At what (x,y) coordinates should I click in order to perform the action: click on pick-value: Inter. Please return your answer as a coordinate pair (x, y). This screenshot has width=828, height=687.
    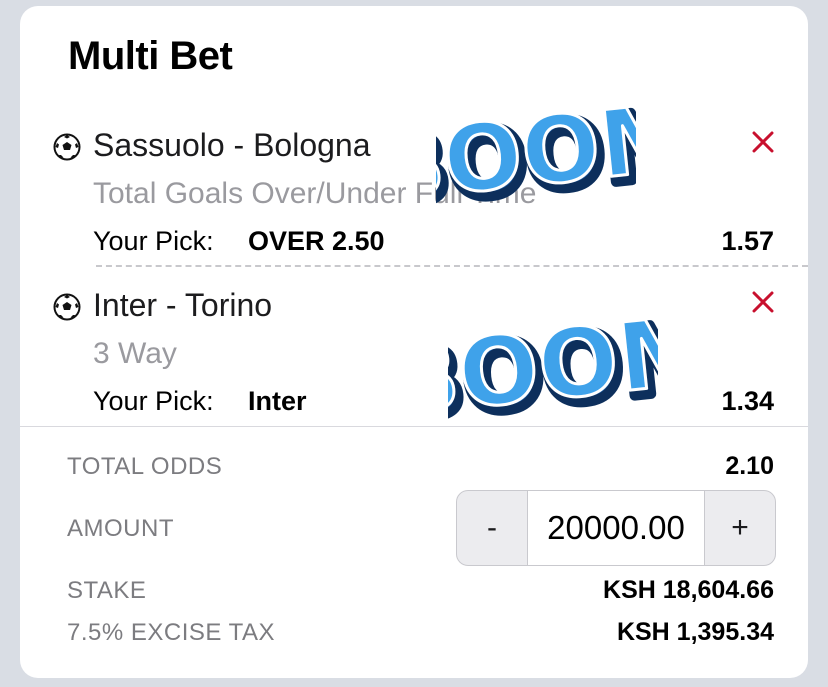
    Looking at the image, I should click on (277, 401).